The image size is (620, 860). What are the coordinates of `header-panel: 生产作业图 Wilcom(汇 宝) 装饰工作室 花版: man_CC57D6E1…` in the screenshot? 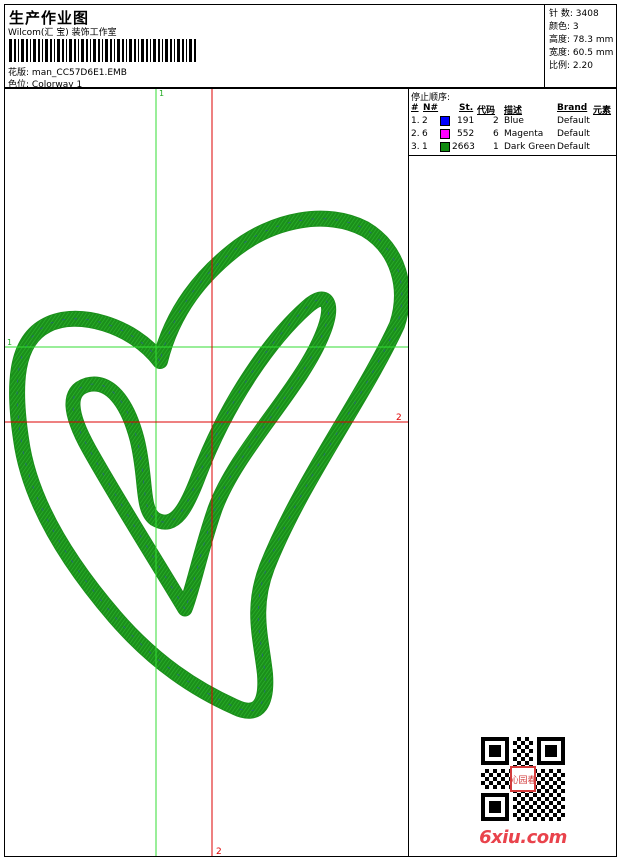 It's located at (274, 47).